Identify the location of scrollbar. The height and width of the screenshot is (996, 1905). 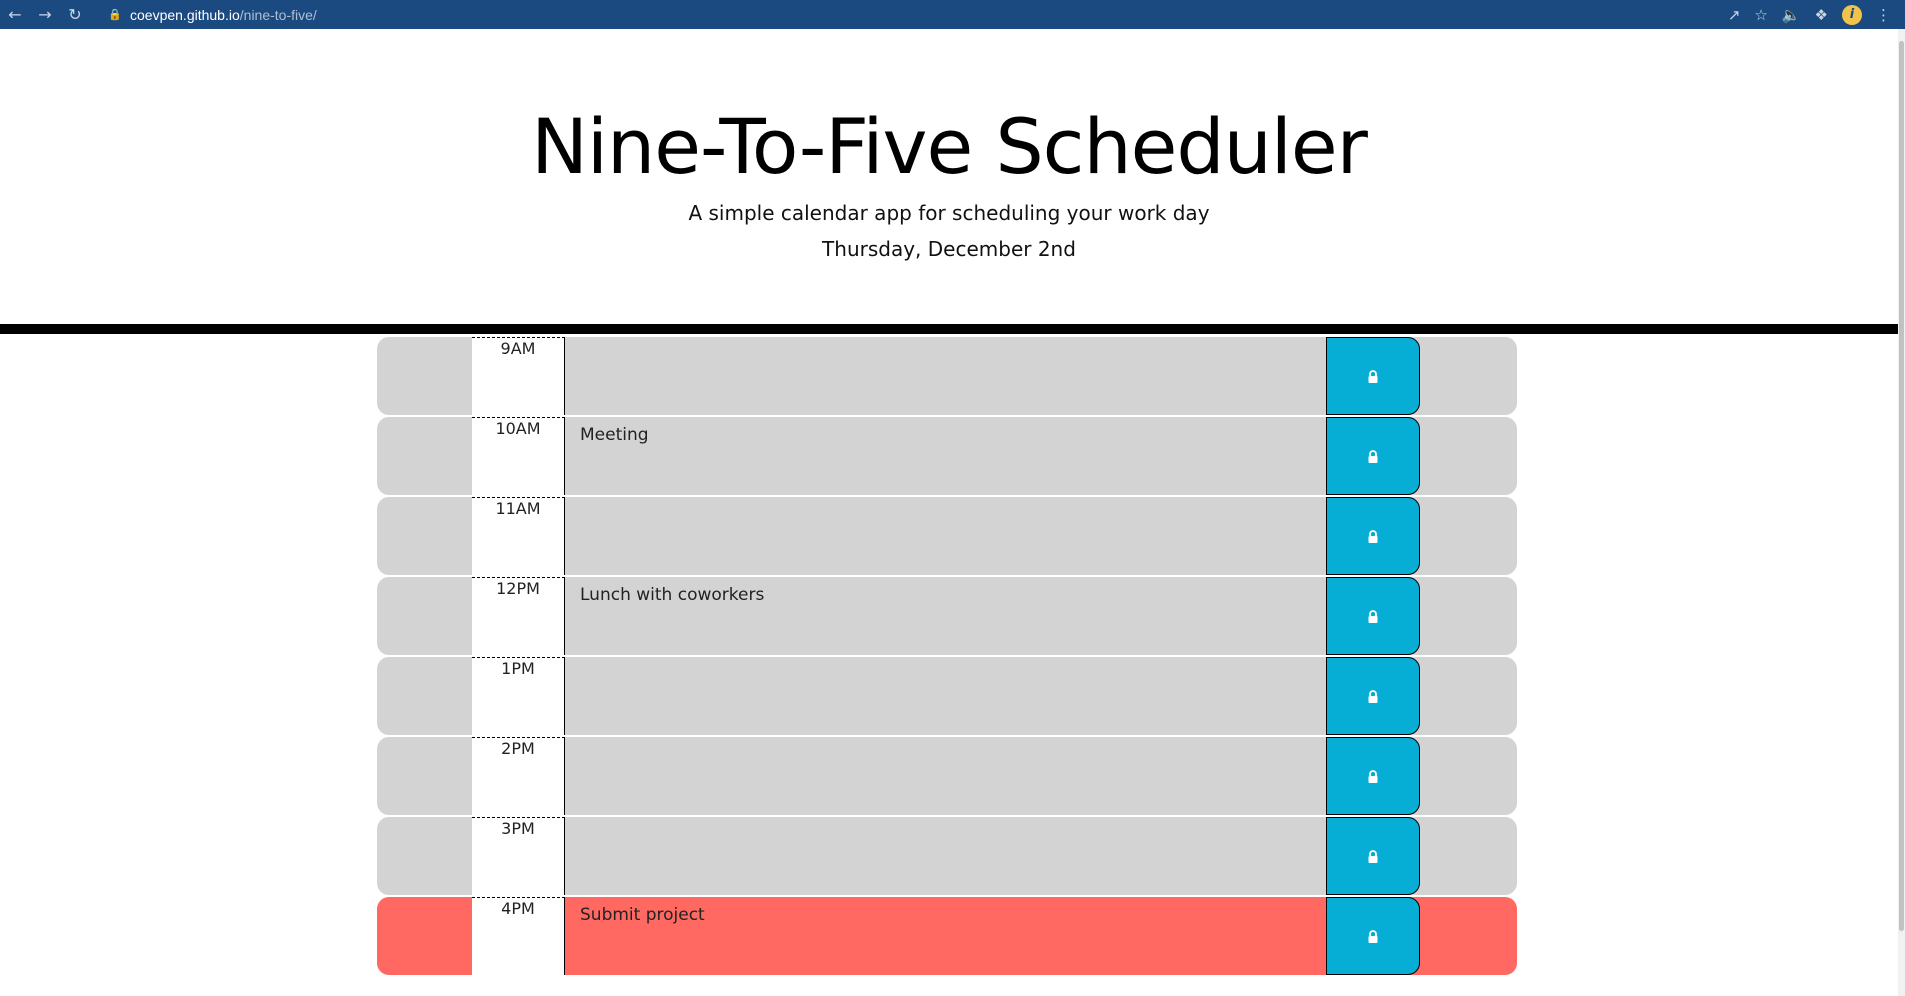
(1901, 512).